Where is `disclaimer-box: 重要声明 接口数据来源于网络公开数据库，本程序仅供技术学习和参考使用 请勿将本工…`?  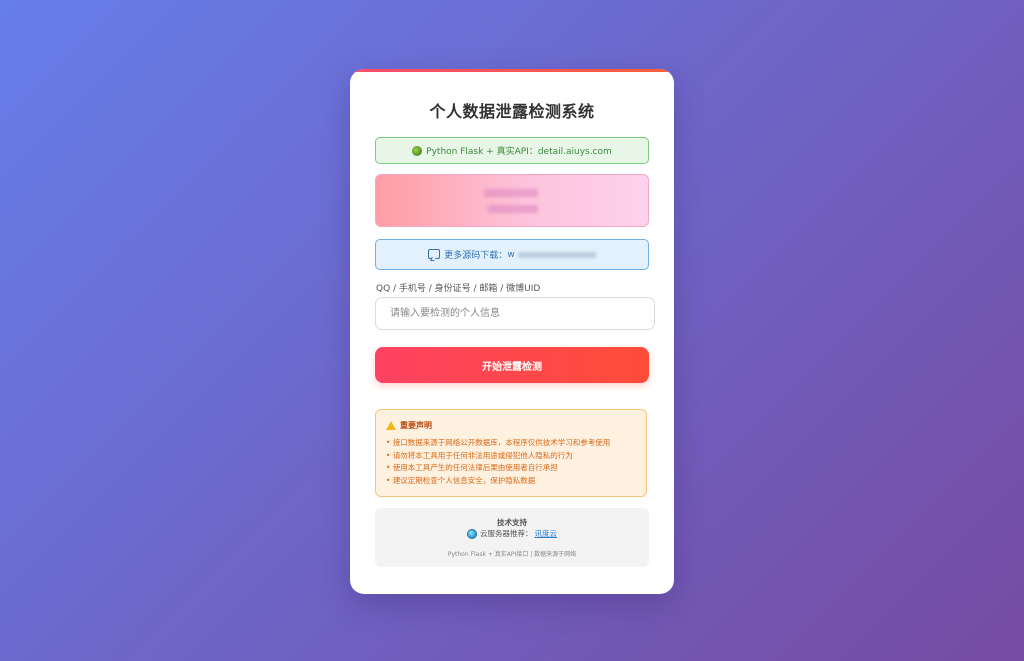 disclaimer-box: 重要声明 接口数据来源于网络公开数据库，本程序仅供技术学习和参考使用 请勿将本工… is located at coordinates (511, 453).